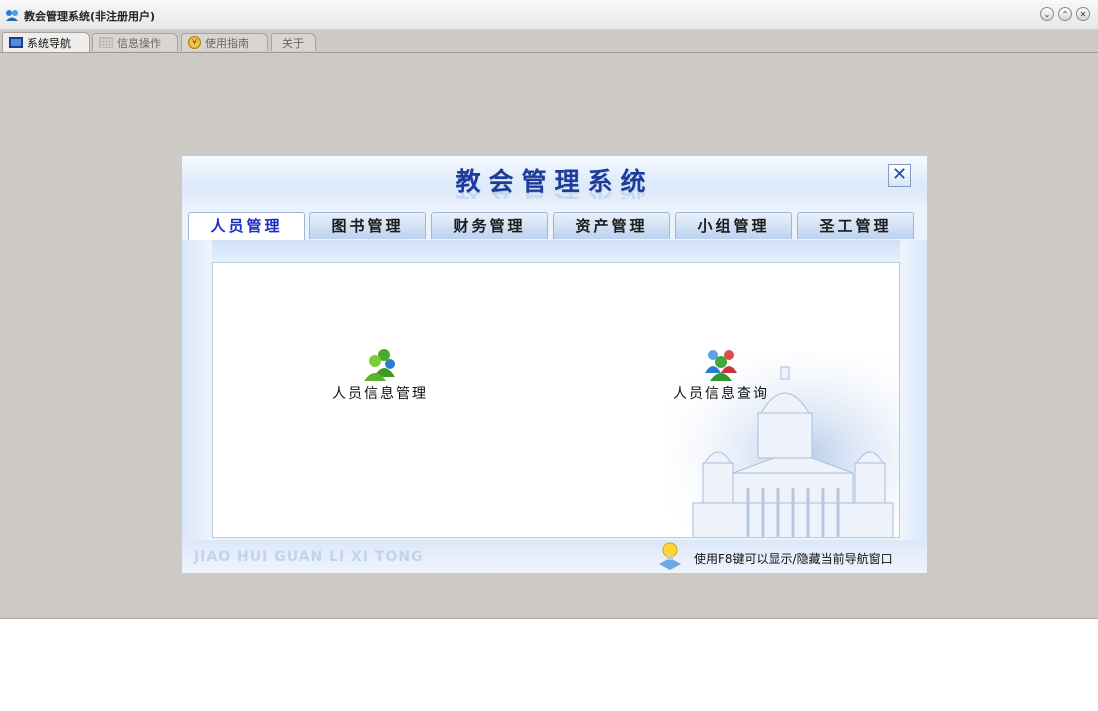 The width and height of the screenshot is (1098, 711). What do you see at coordinates (106, 42) in the screenshot?
I see `grid-icon` at bounding box center [106, 42].